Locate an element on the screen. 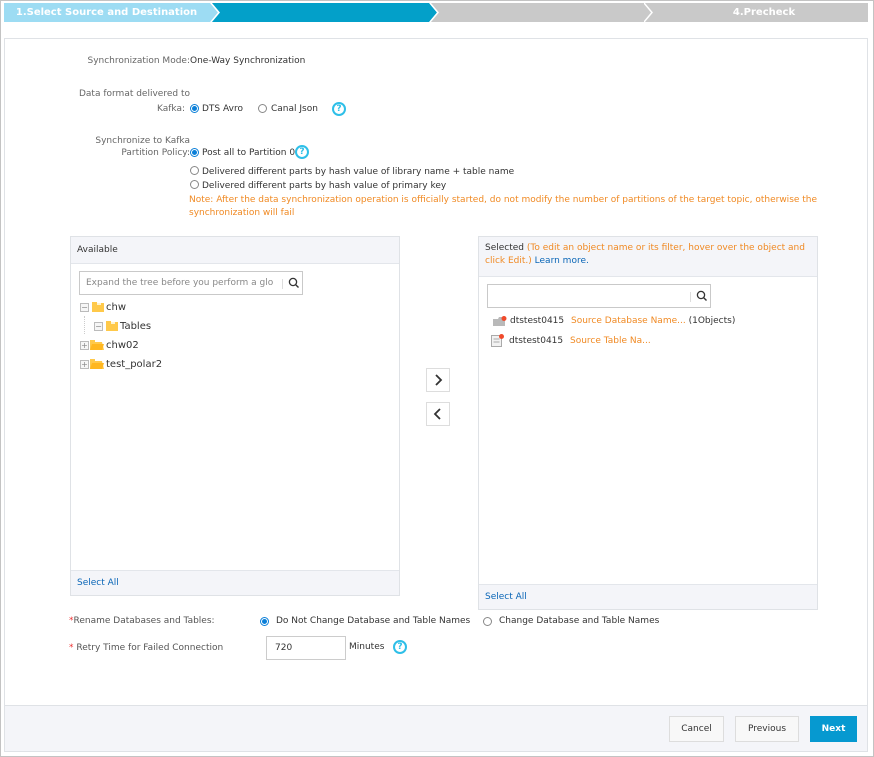 This screenshot has height=757, width=874. table-icon is located at coordinates (497, 340).